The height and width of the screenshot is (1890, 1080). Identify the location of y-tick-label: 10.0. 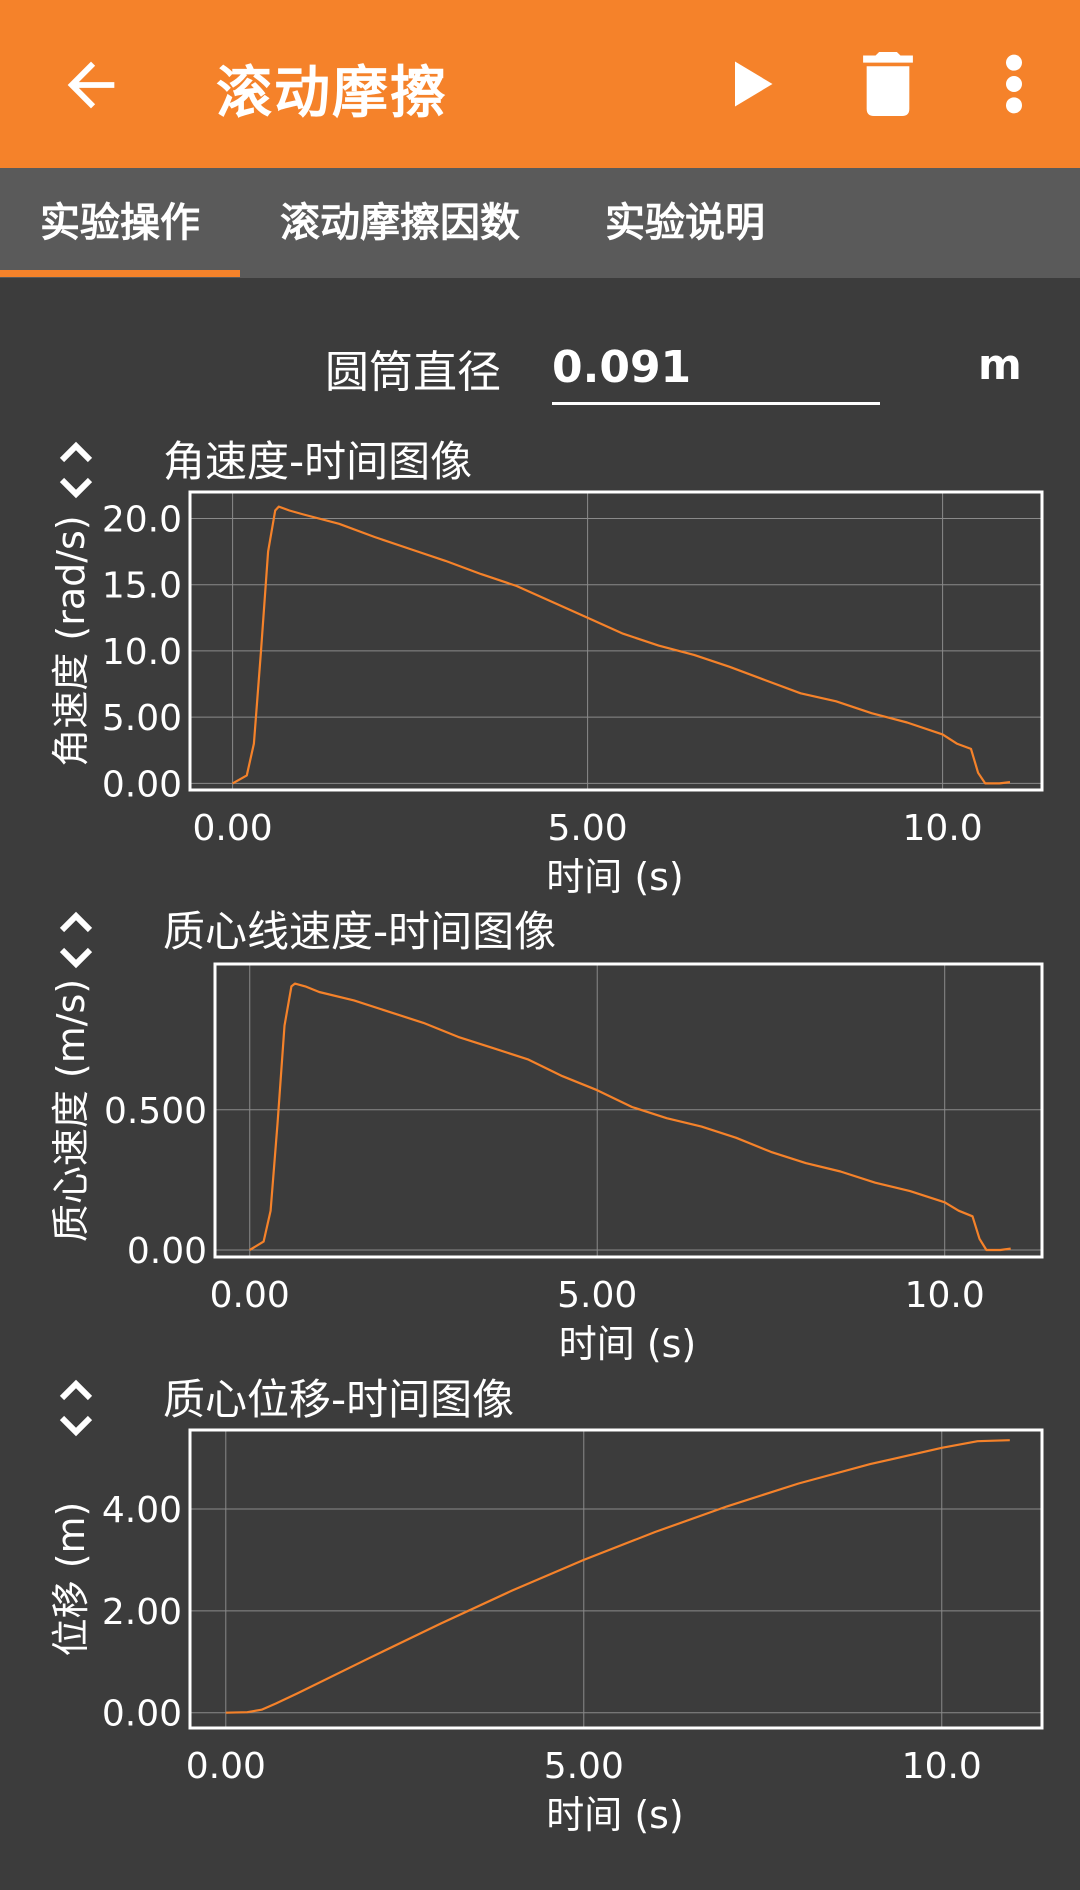
(142, 652).